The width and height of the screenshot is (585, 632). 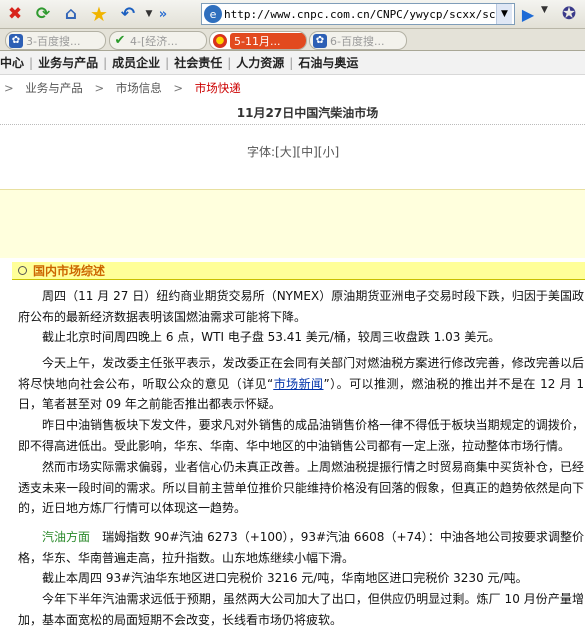 I want to click on breadcrumb-business: 业务与产品, so click(x=54, y=88).